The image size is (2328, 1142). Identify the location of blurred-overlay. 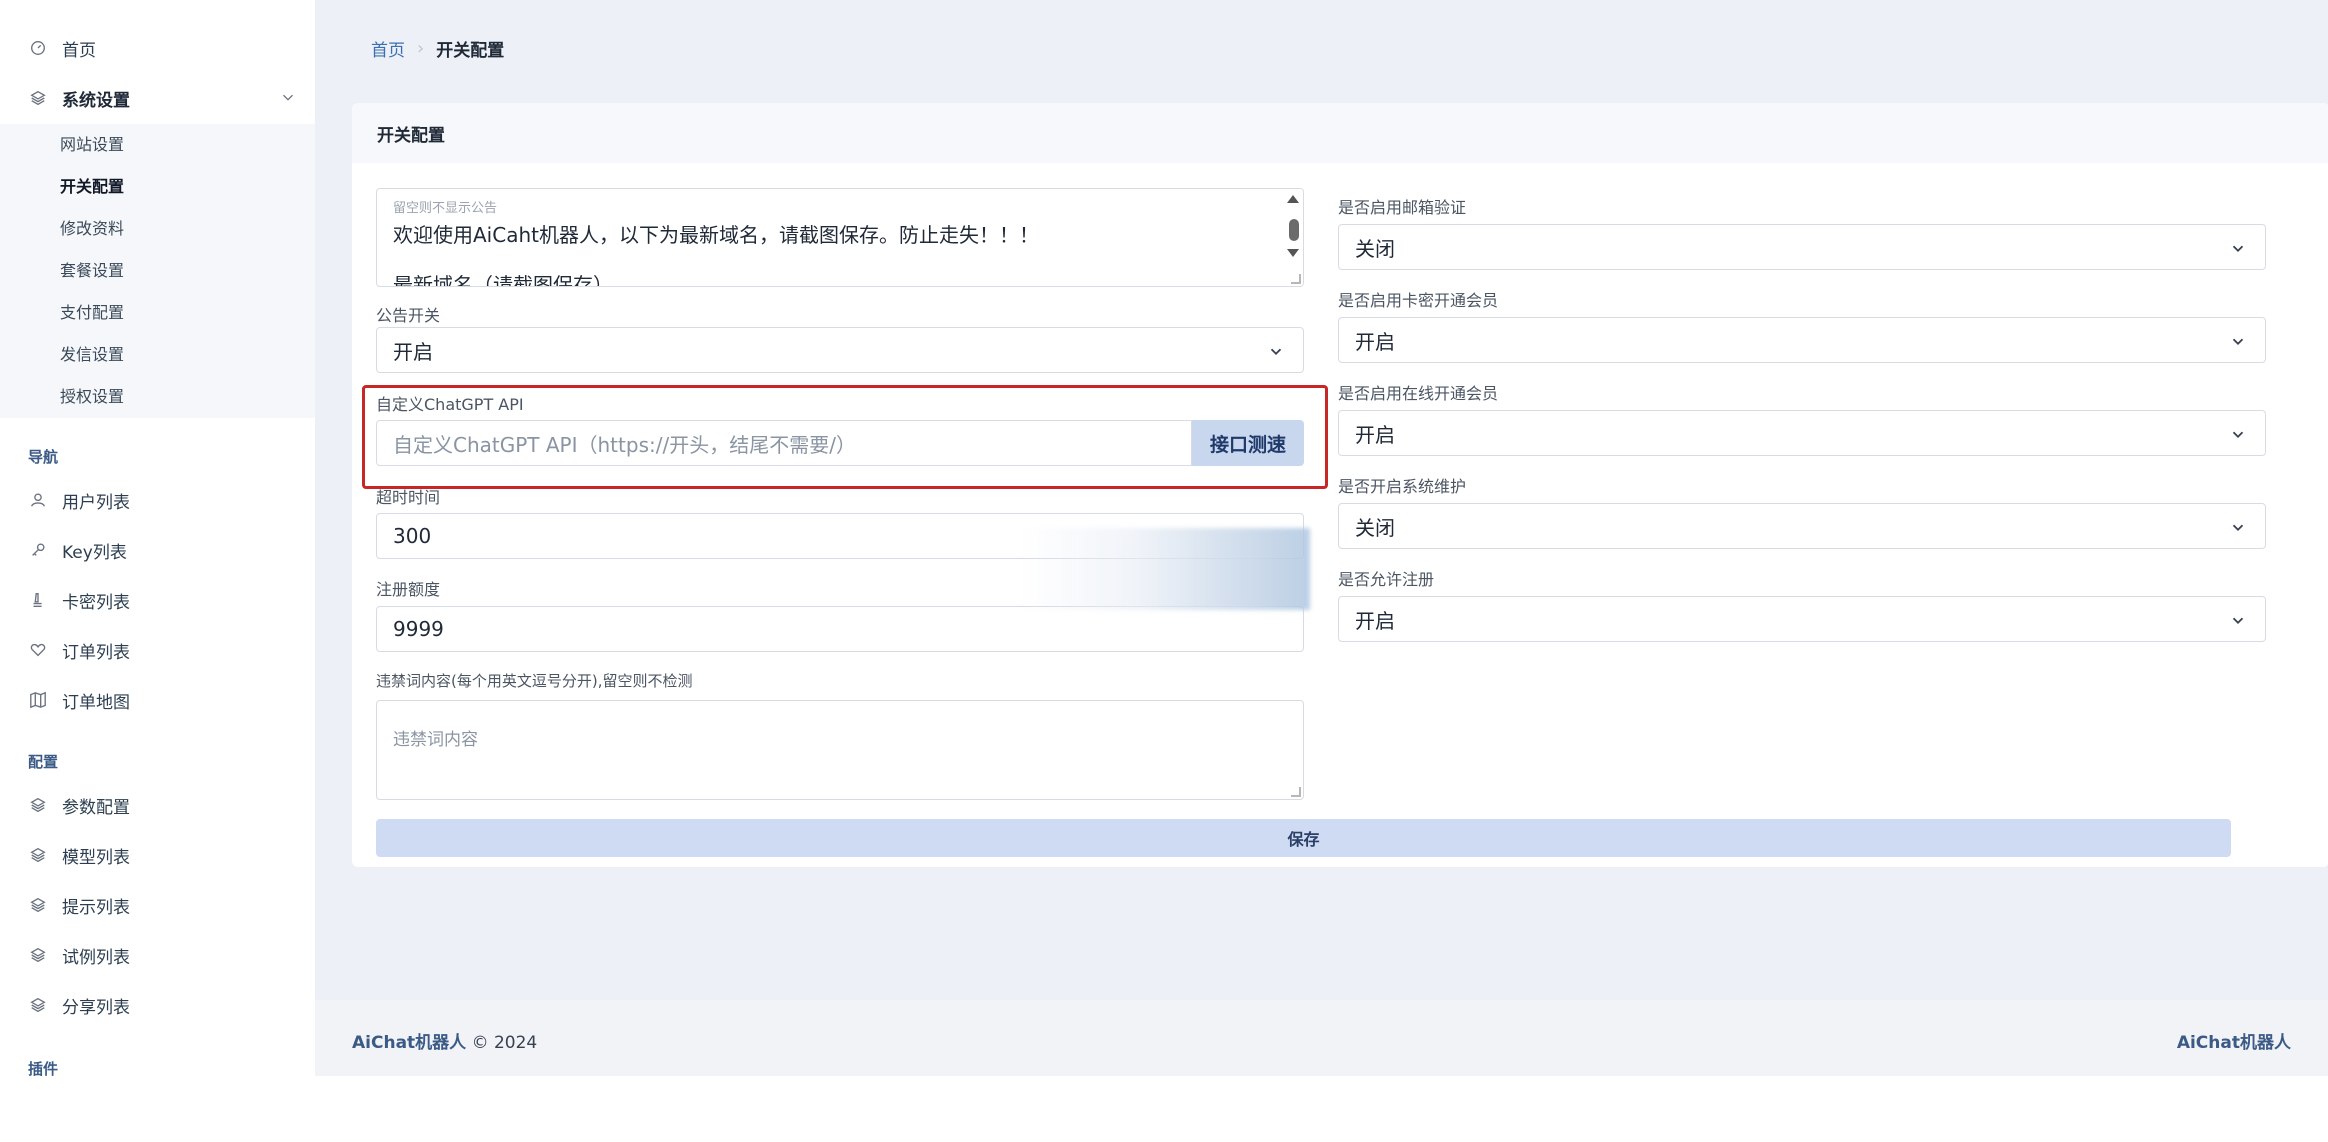
(1165, 569).